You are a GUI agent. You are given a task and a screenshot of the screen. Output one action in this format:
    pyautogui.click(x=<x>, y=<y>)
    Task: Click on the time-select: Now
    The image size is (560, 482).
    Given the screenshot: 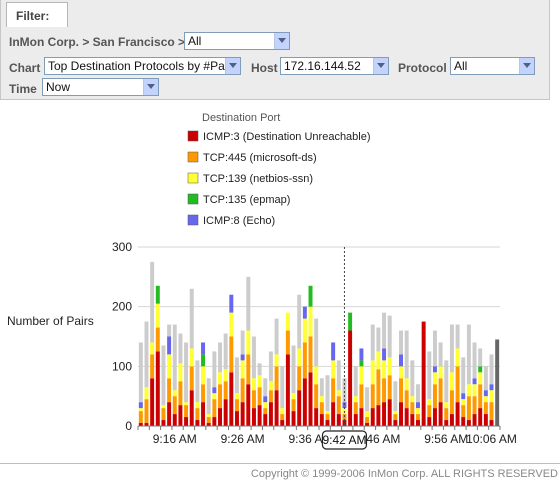 What is the action you would take?
    pyautogui.click(x=100, y=87)
    